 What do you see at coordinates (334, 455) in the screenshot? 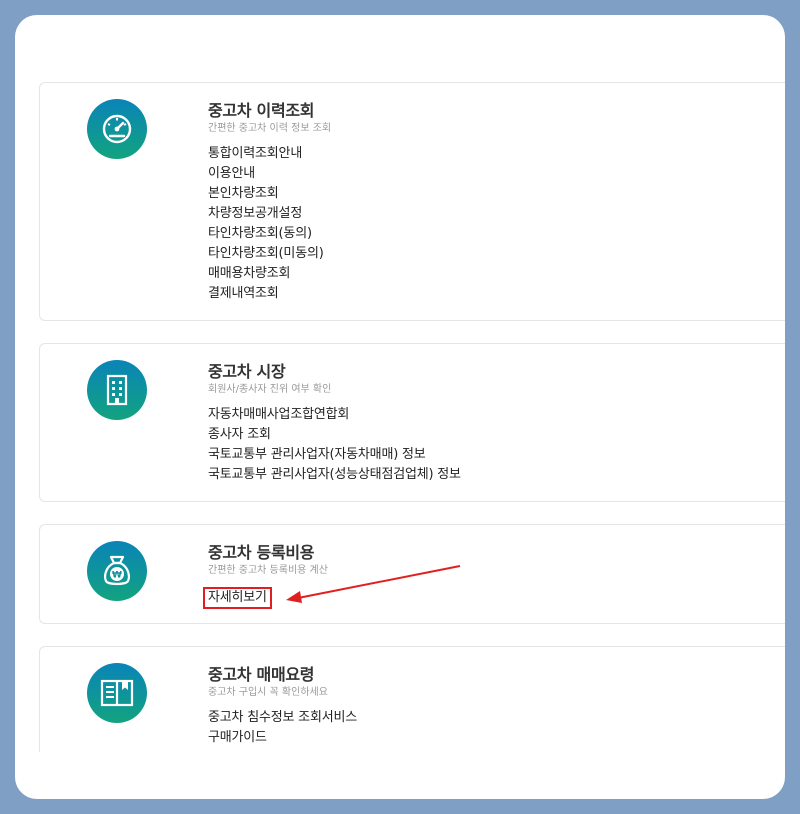
I see `link-molit-dealer-info: 국토교통부 관리사업자(자동차매매) 정보` at bounding box center [334, 455].